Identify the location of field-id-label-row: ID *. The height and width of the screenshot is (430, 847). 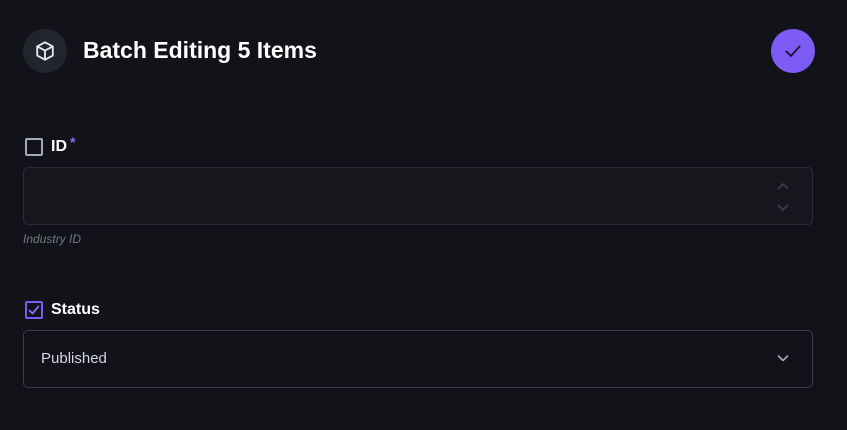
(50, 145).